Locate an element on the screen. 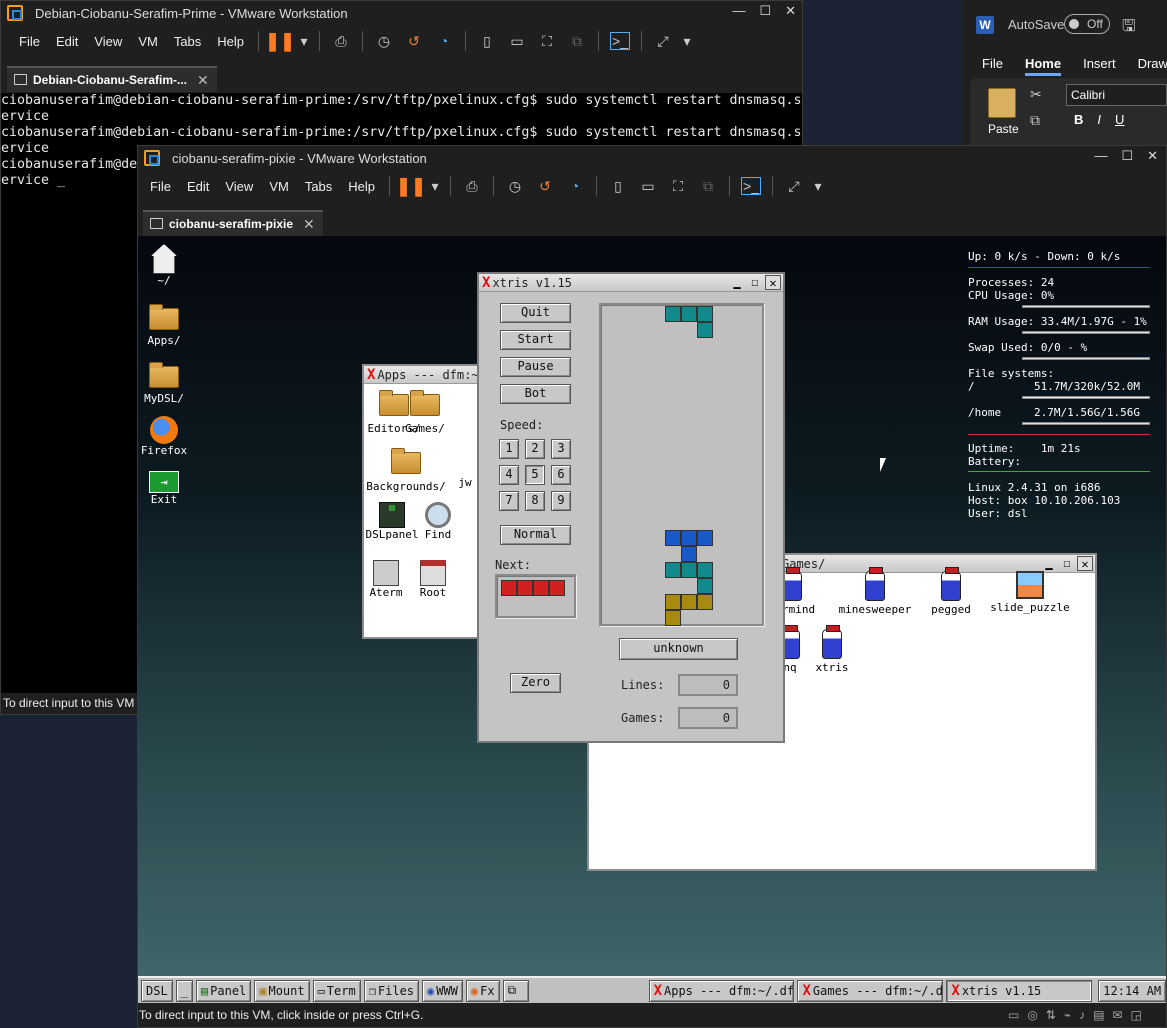  tetris-board is located at coordinates (681, 464).